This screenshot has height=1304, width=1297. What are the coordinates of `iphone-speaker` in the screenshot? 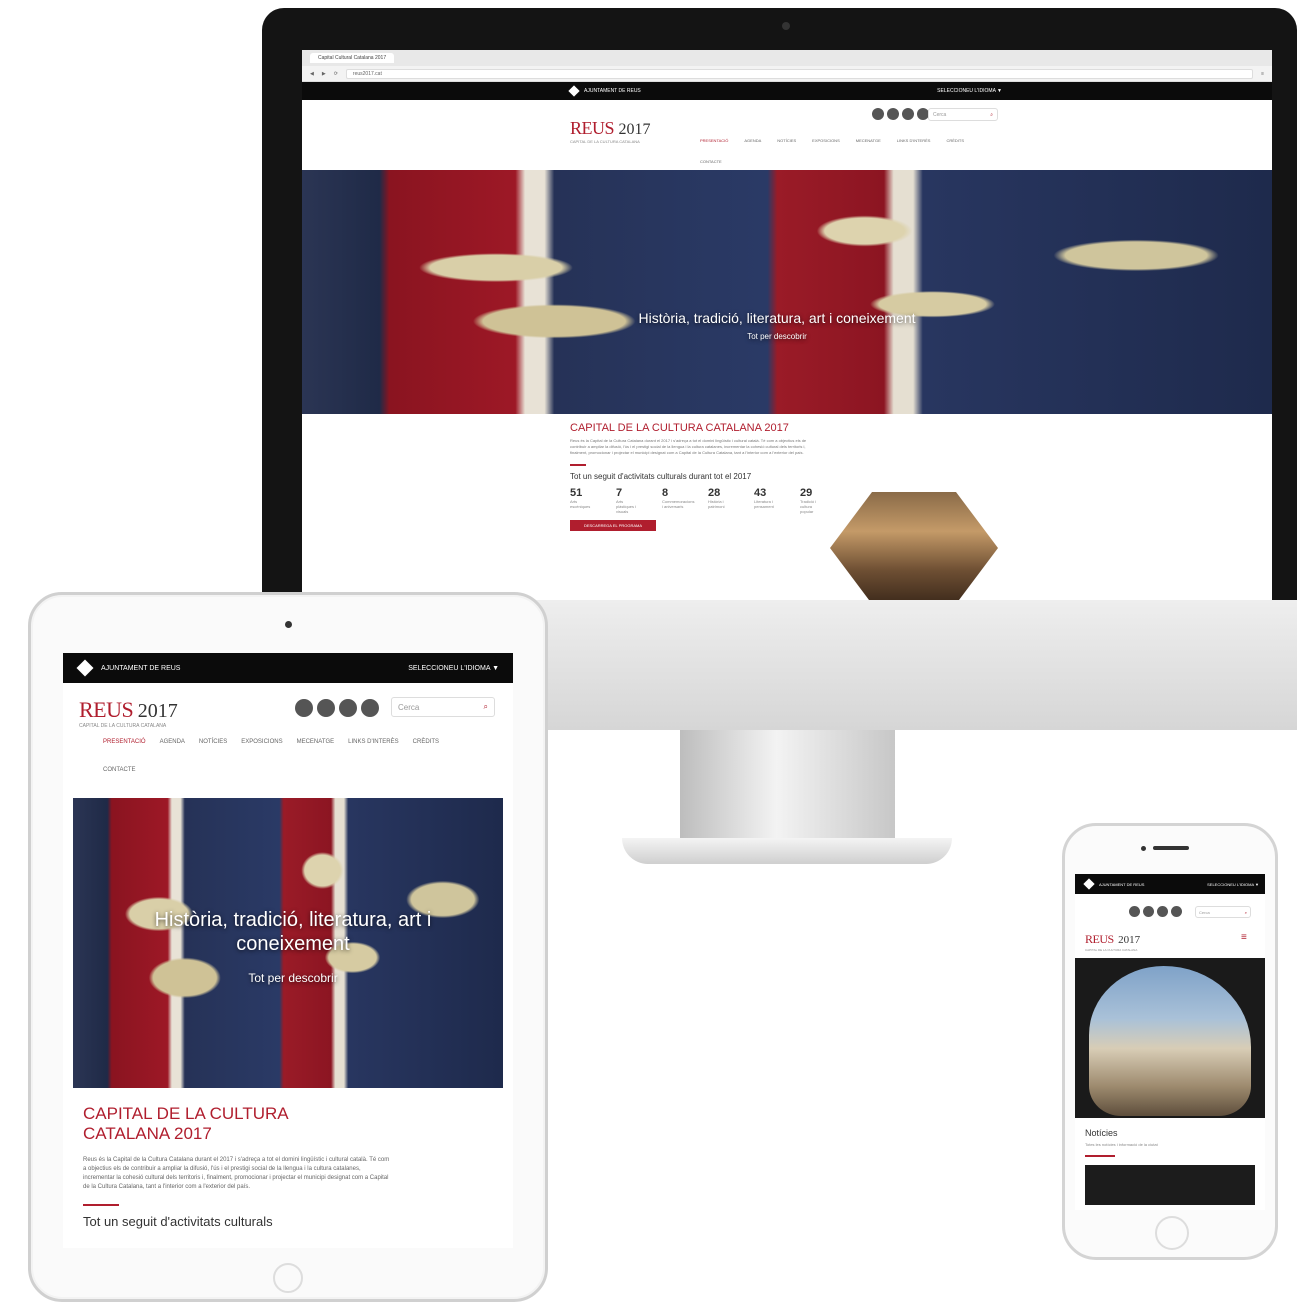 It's located at (1171, 848).